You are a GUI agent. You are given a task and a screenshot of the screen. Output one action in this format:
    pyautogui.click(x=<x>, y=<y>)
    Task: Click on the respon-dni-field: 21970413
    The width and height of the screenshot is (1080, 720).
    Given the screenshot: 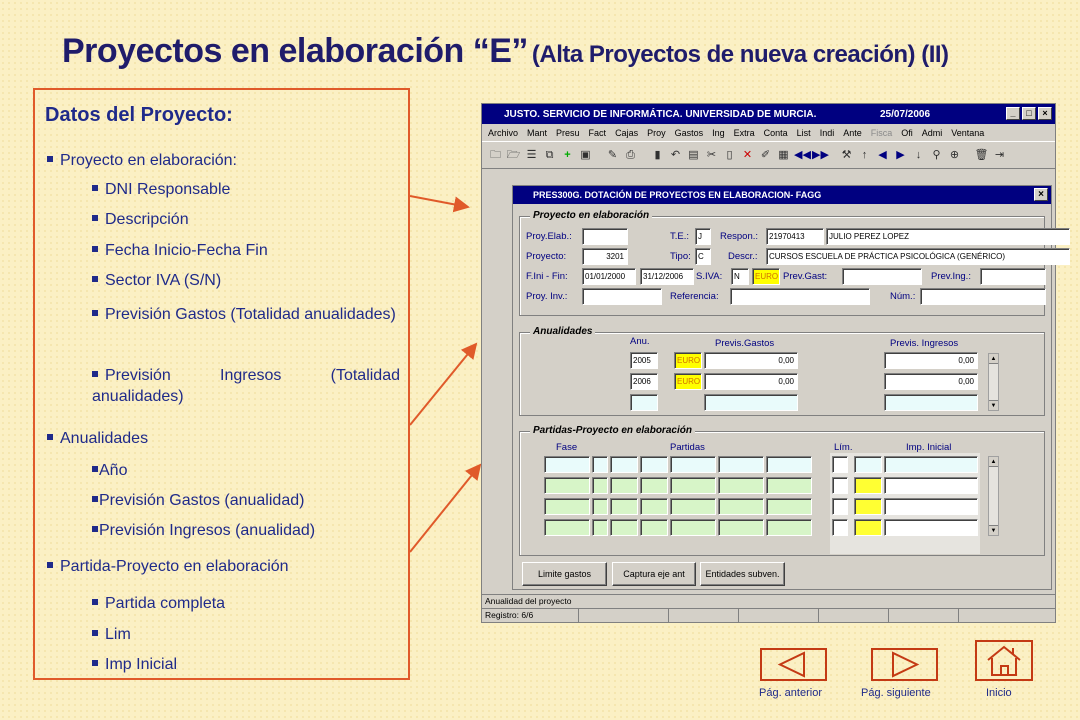 What is the action you would take?
    pyautogui.click(x=795, y=236)
    